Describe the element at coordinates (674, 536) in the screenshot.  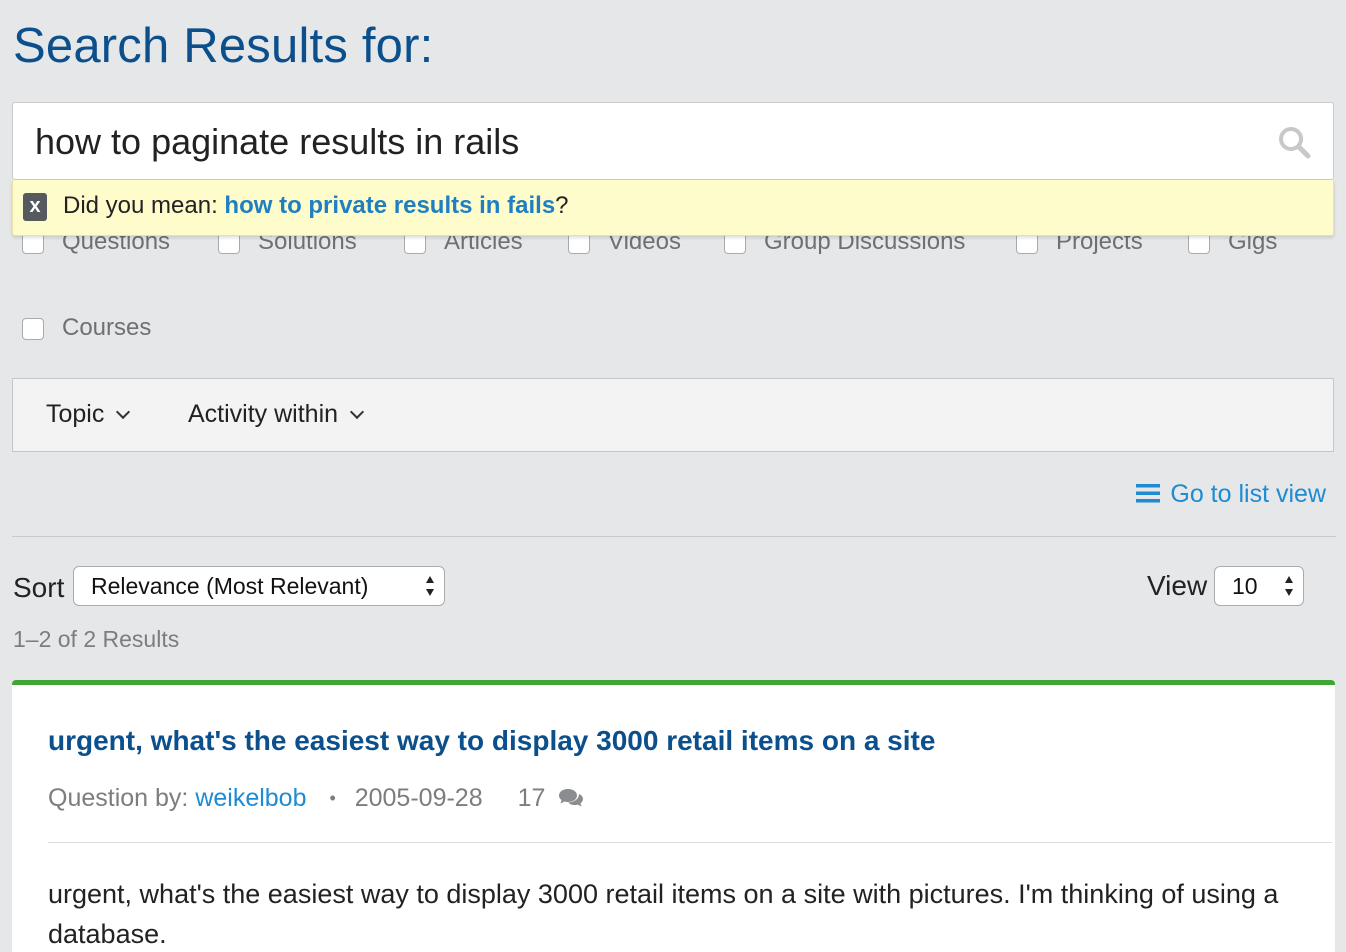
I see `divider` at that location.